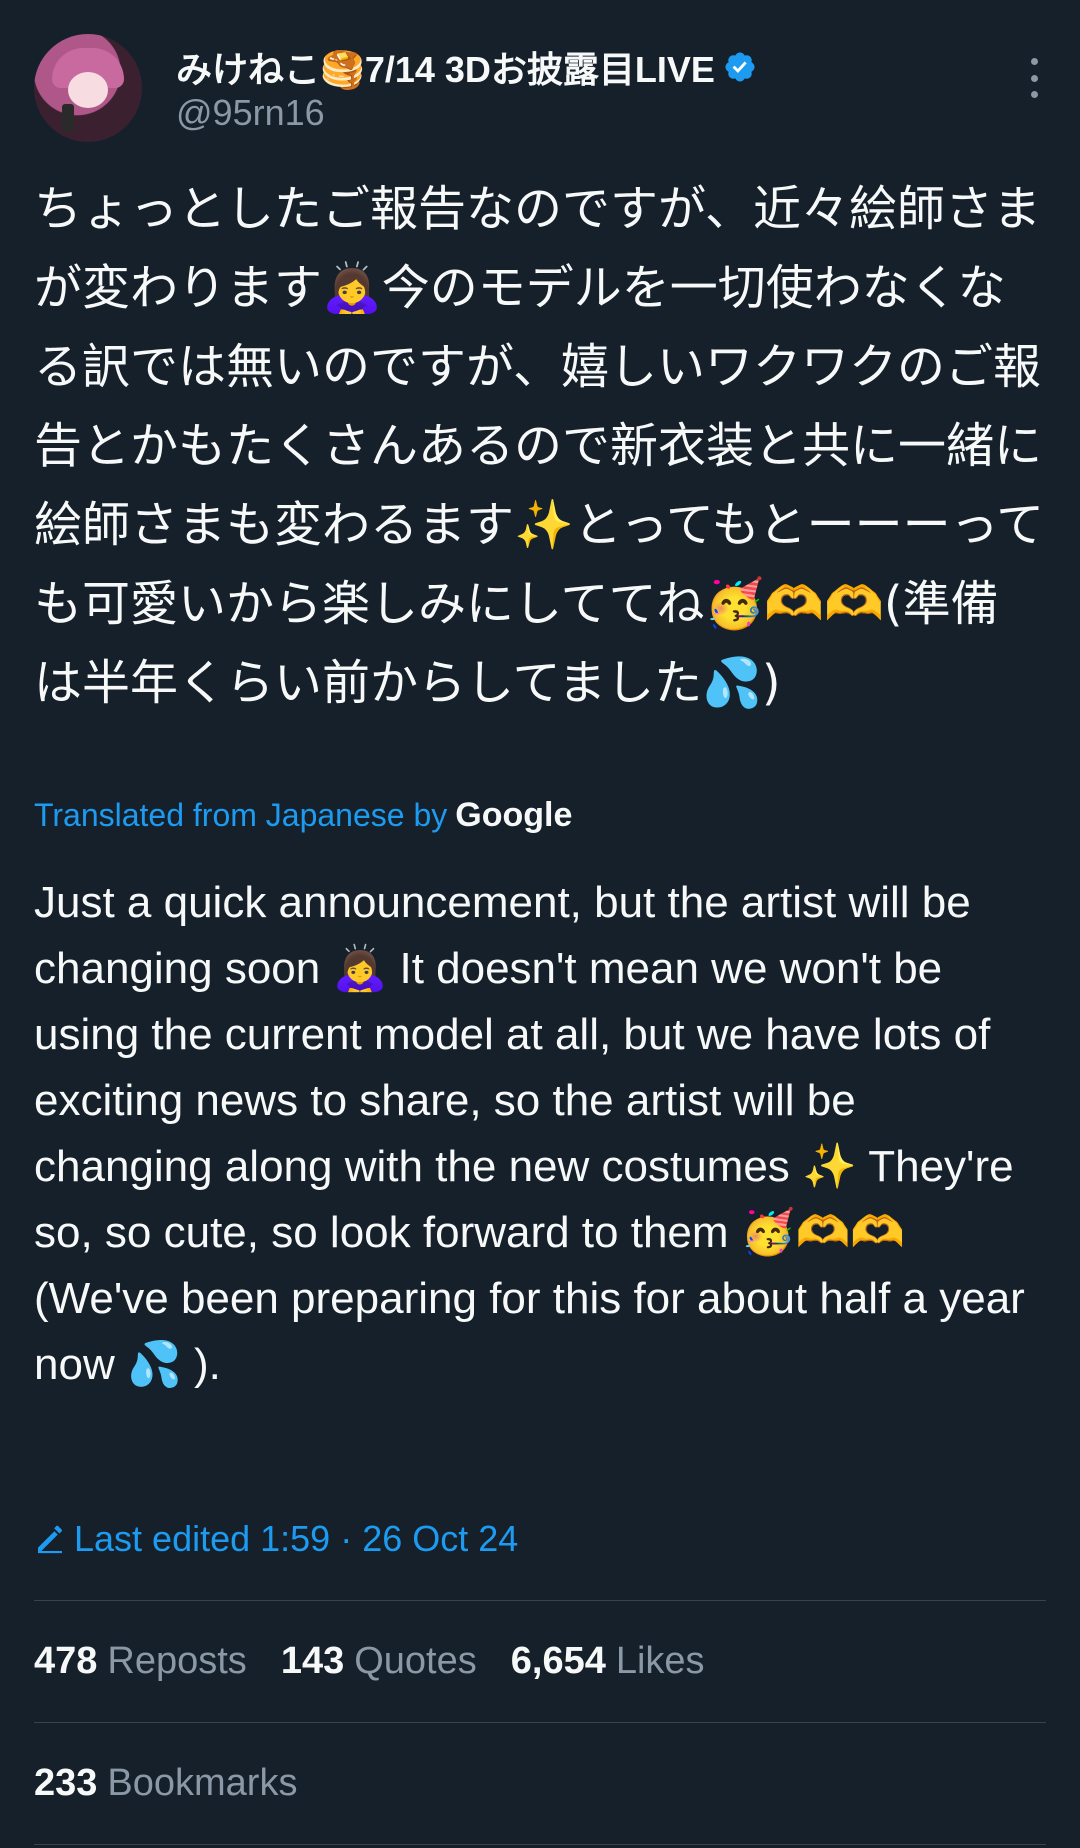  I want to click on reposts-stat: 478 Reposts, so click(140, 1661).